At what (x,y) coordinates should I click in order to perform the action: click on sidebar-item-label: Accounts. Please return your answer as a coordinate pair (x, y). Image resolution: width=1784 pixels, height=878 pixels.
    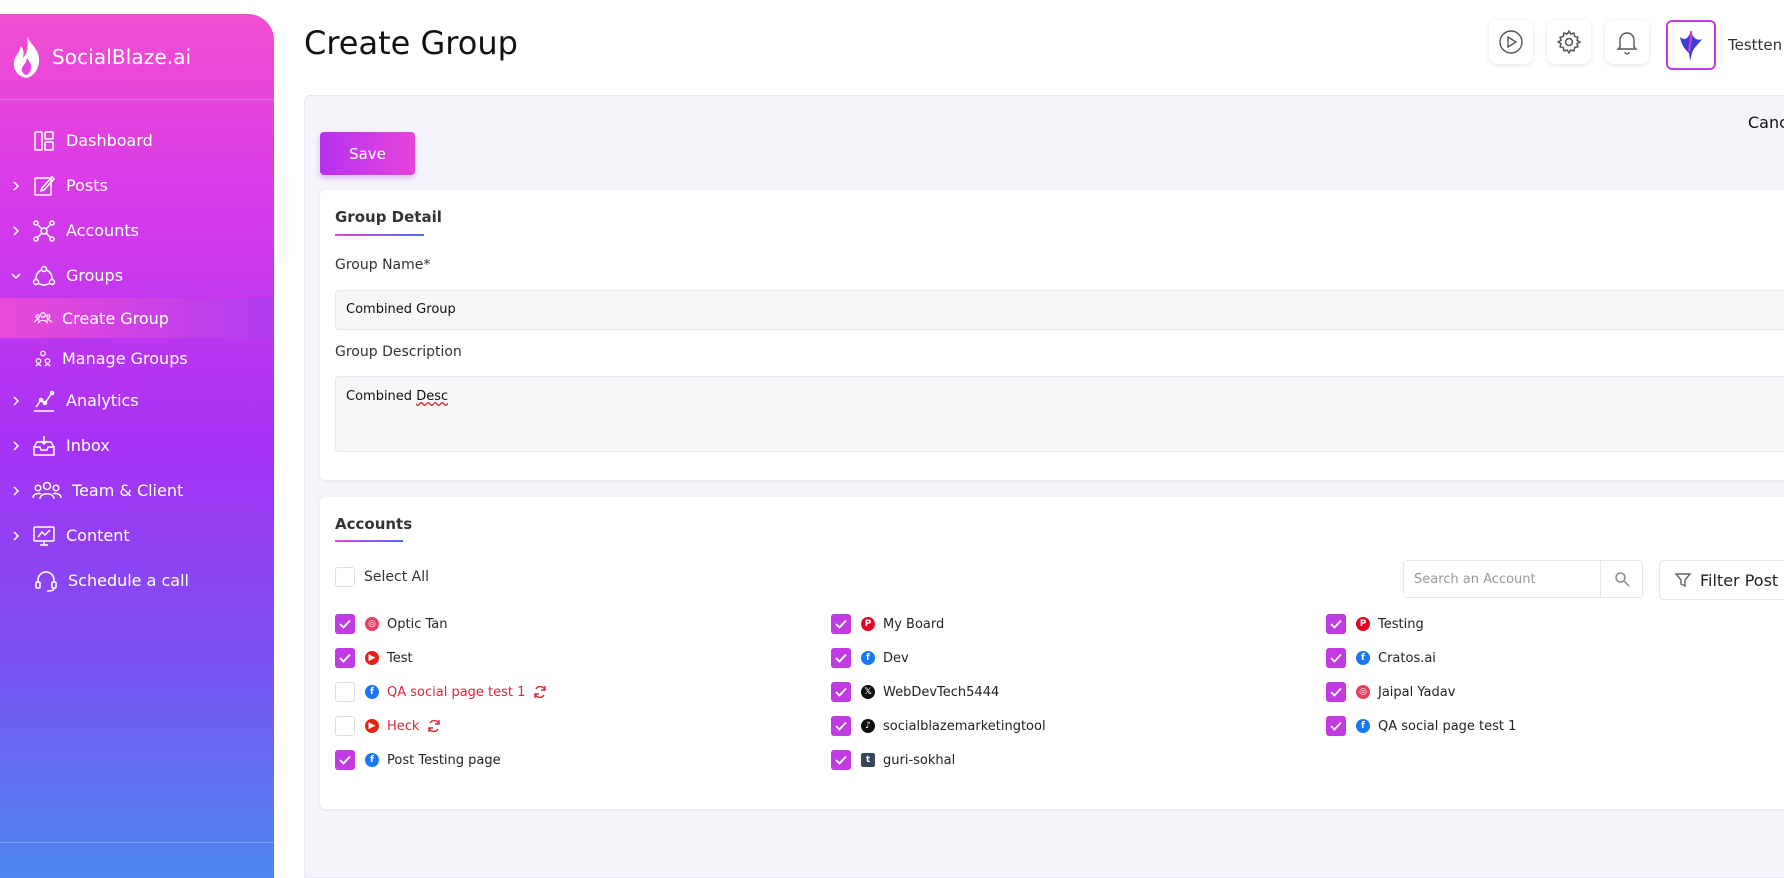
    Looking at the image, I should click on (102, 230).